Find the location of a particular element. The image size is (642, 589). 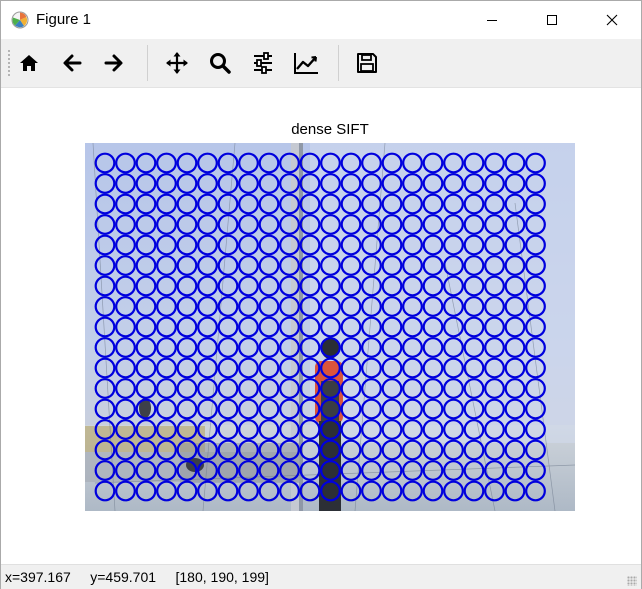

close-button is located at coordinates (612, 20).